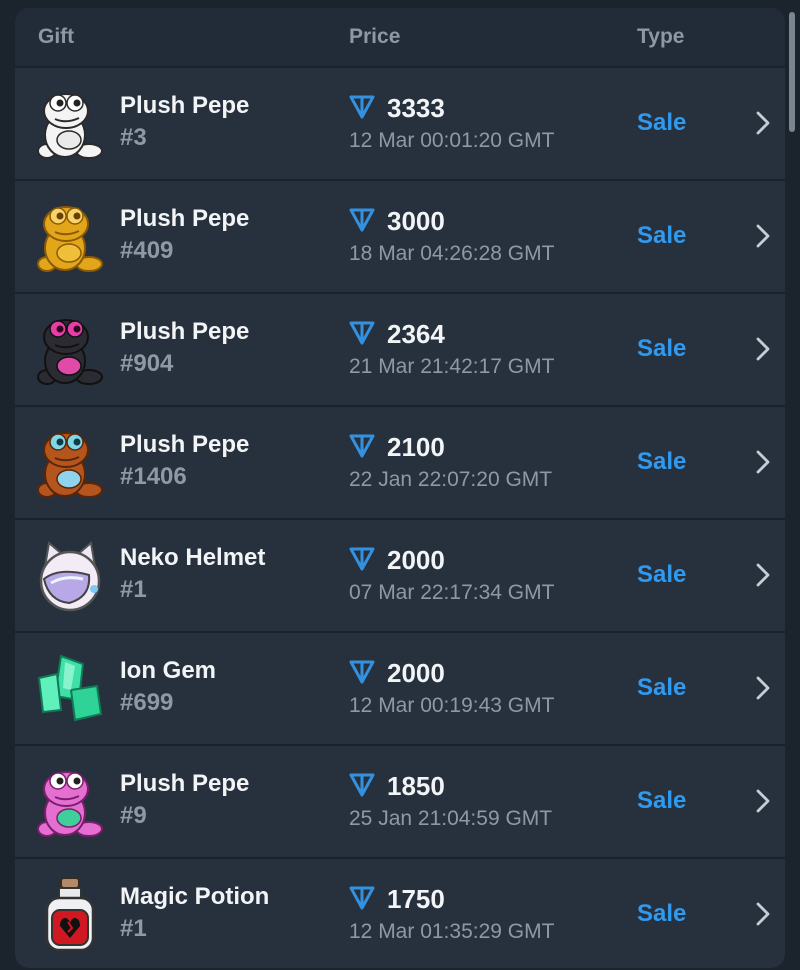 The width and height of the screenshot is (800, 970). Describe the element at coordinates (70, 576) in the screenshot. I see `neko-helmet-icon` at that location.